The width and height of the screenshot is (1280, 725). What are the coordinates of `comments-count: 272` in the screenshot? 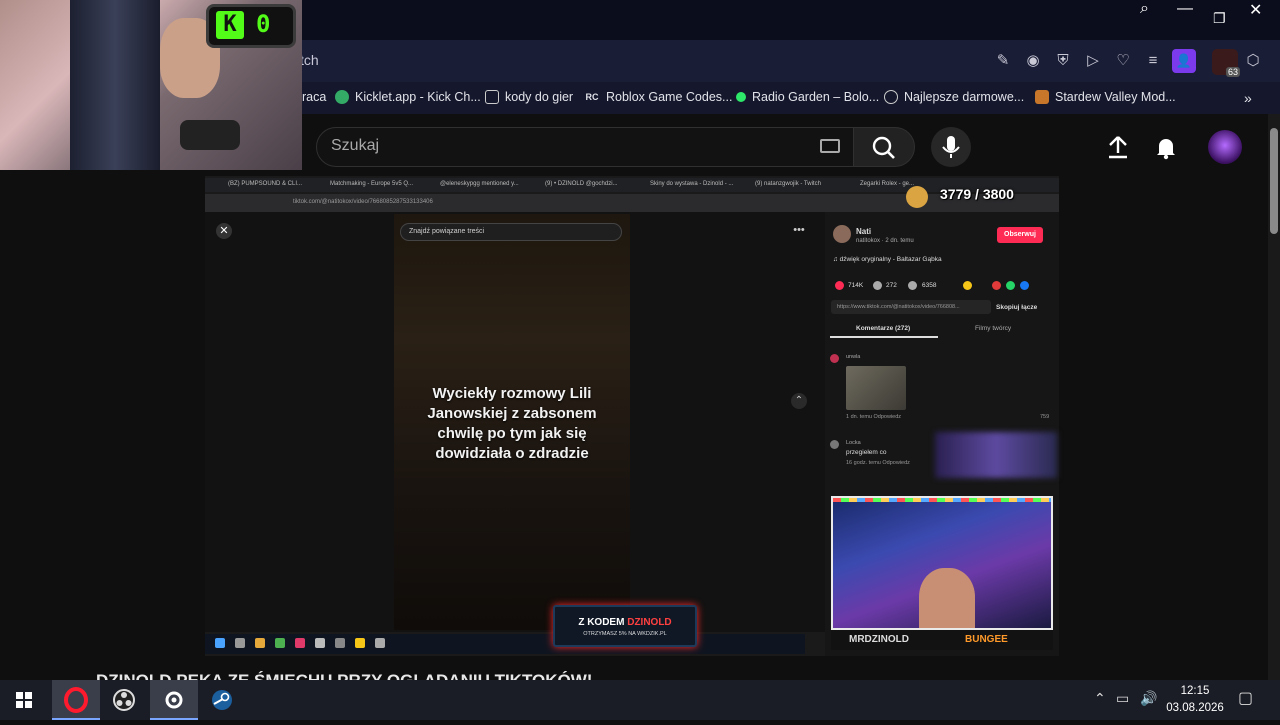 It's located at (891, 285).